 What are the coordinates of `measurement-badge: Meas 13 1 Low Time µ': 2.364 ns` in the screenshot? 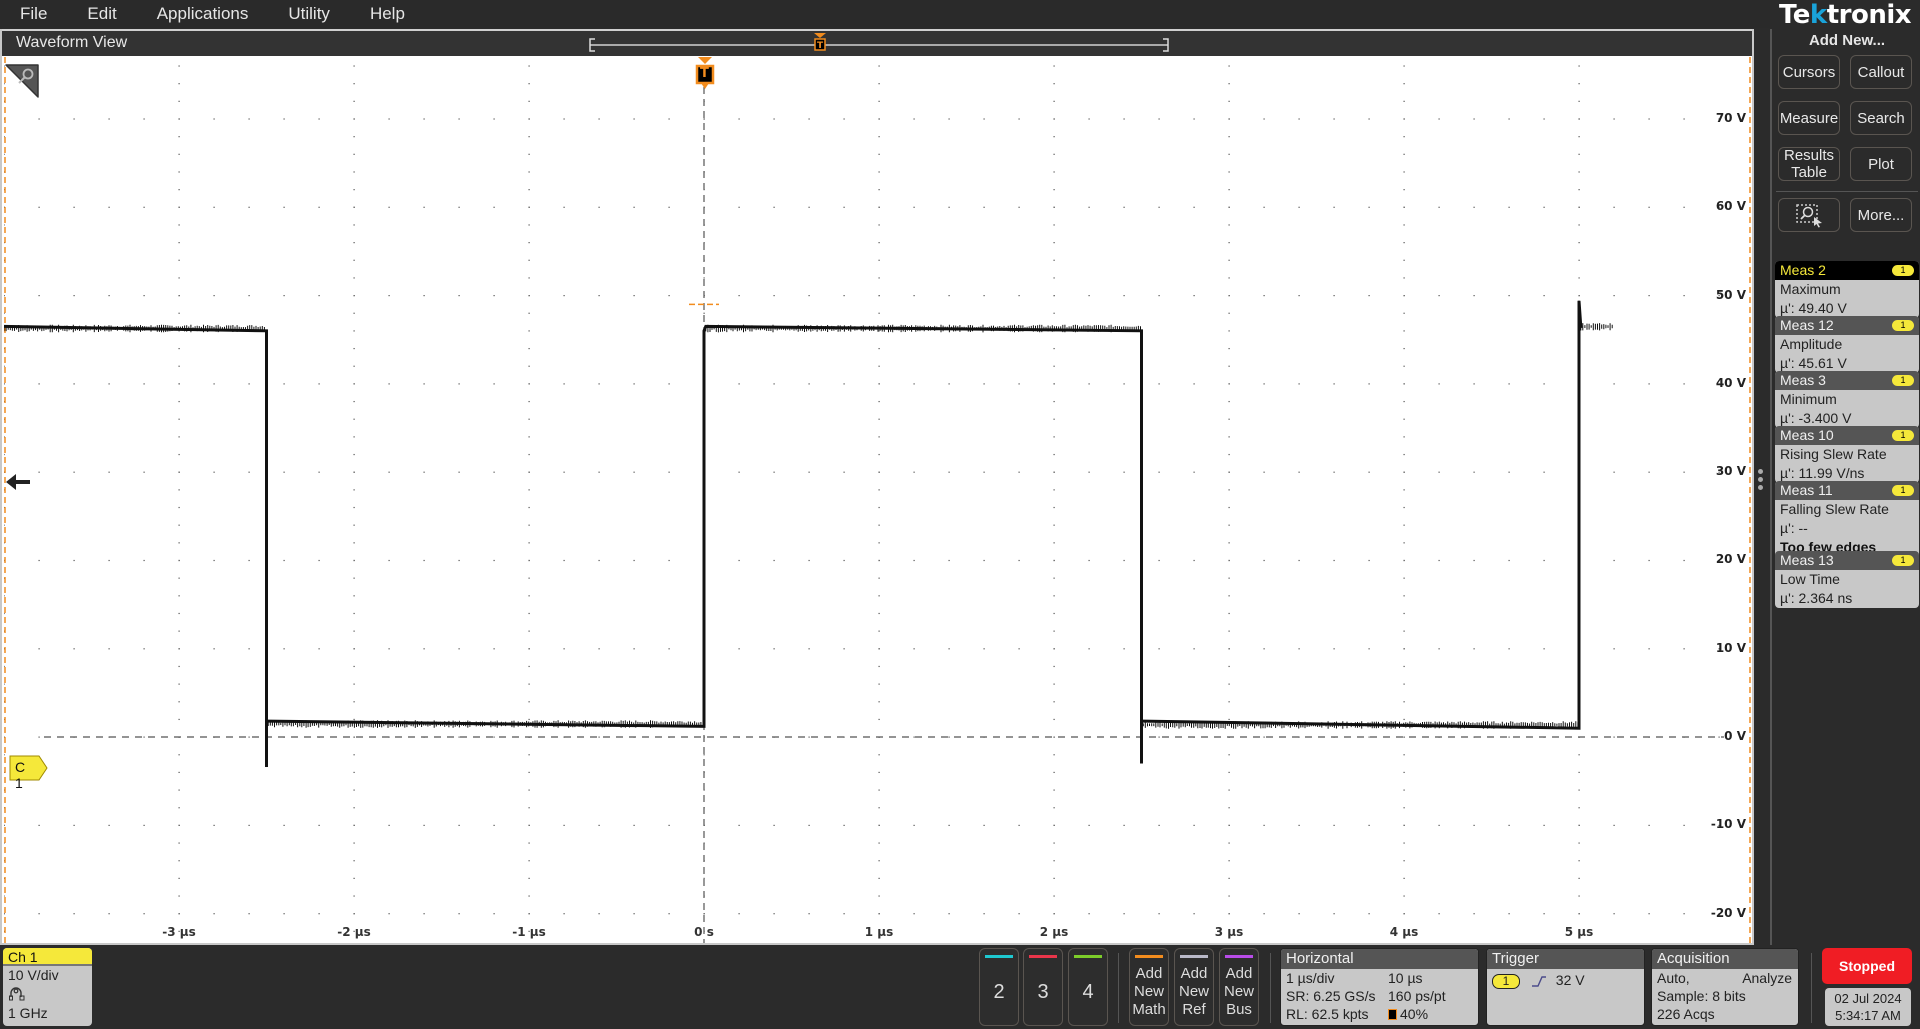 It's located at (1847, 579).